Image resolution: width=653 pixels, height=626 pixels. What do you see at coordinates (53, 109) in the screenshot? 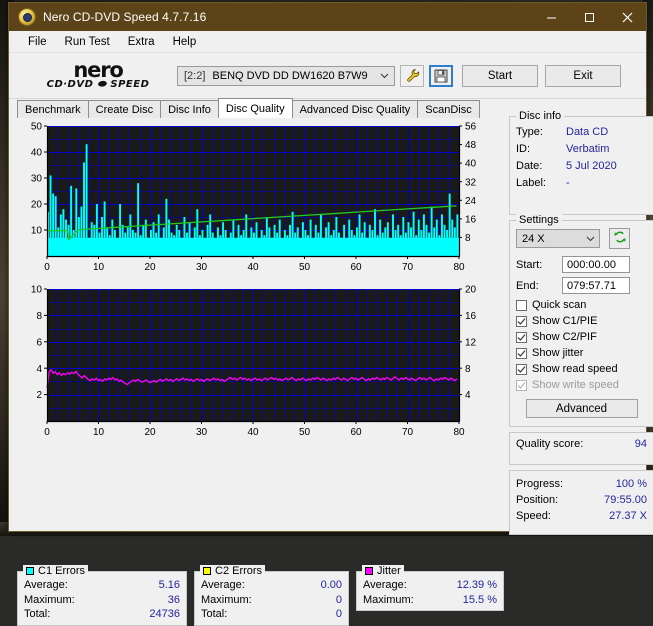
I see `tab-benchmark: Benchmark` at bounding box center [53, 109].